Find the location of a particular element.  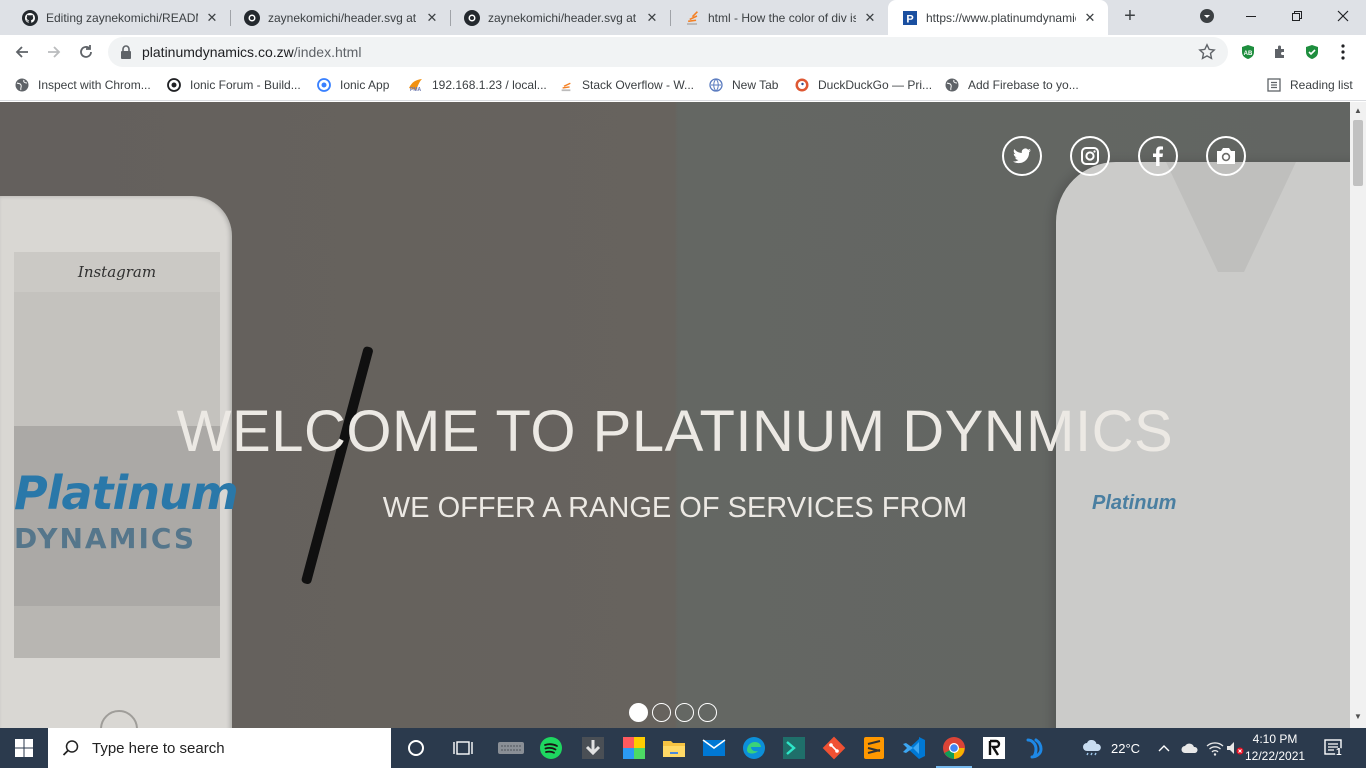

ionic-icon is located at coordinates (174, 85).